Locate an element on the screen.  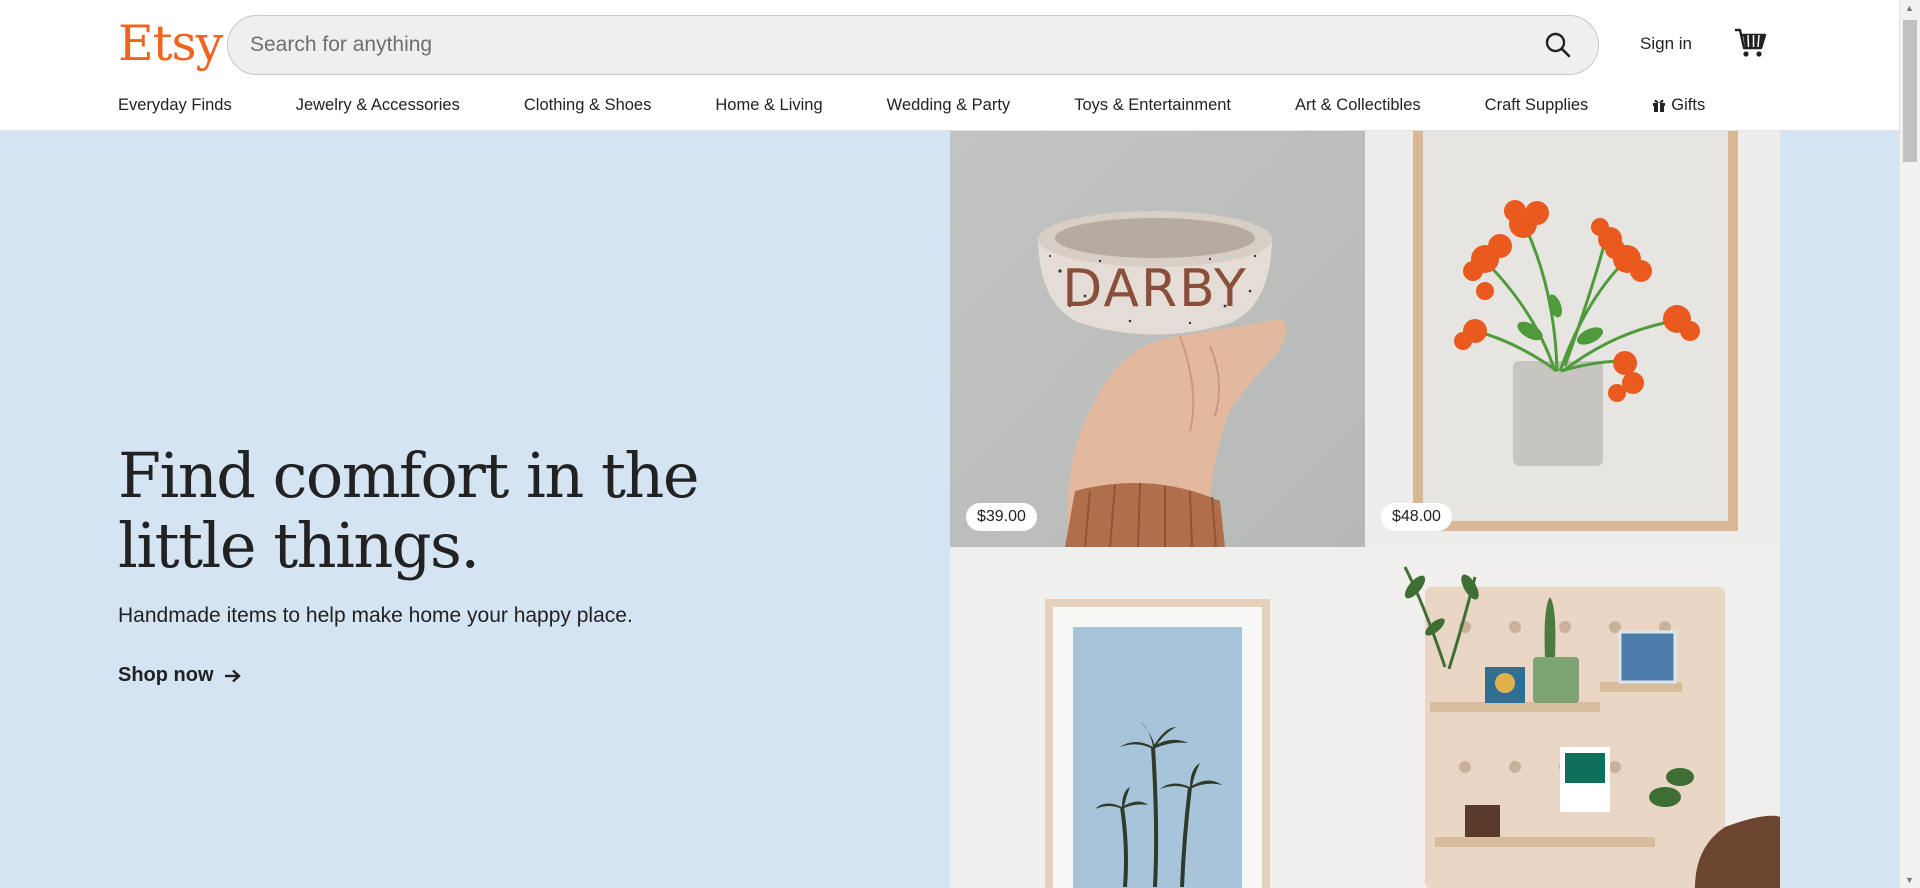
price-tag: $39.00 is located at coordinates (1001, 517).